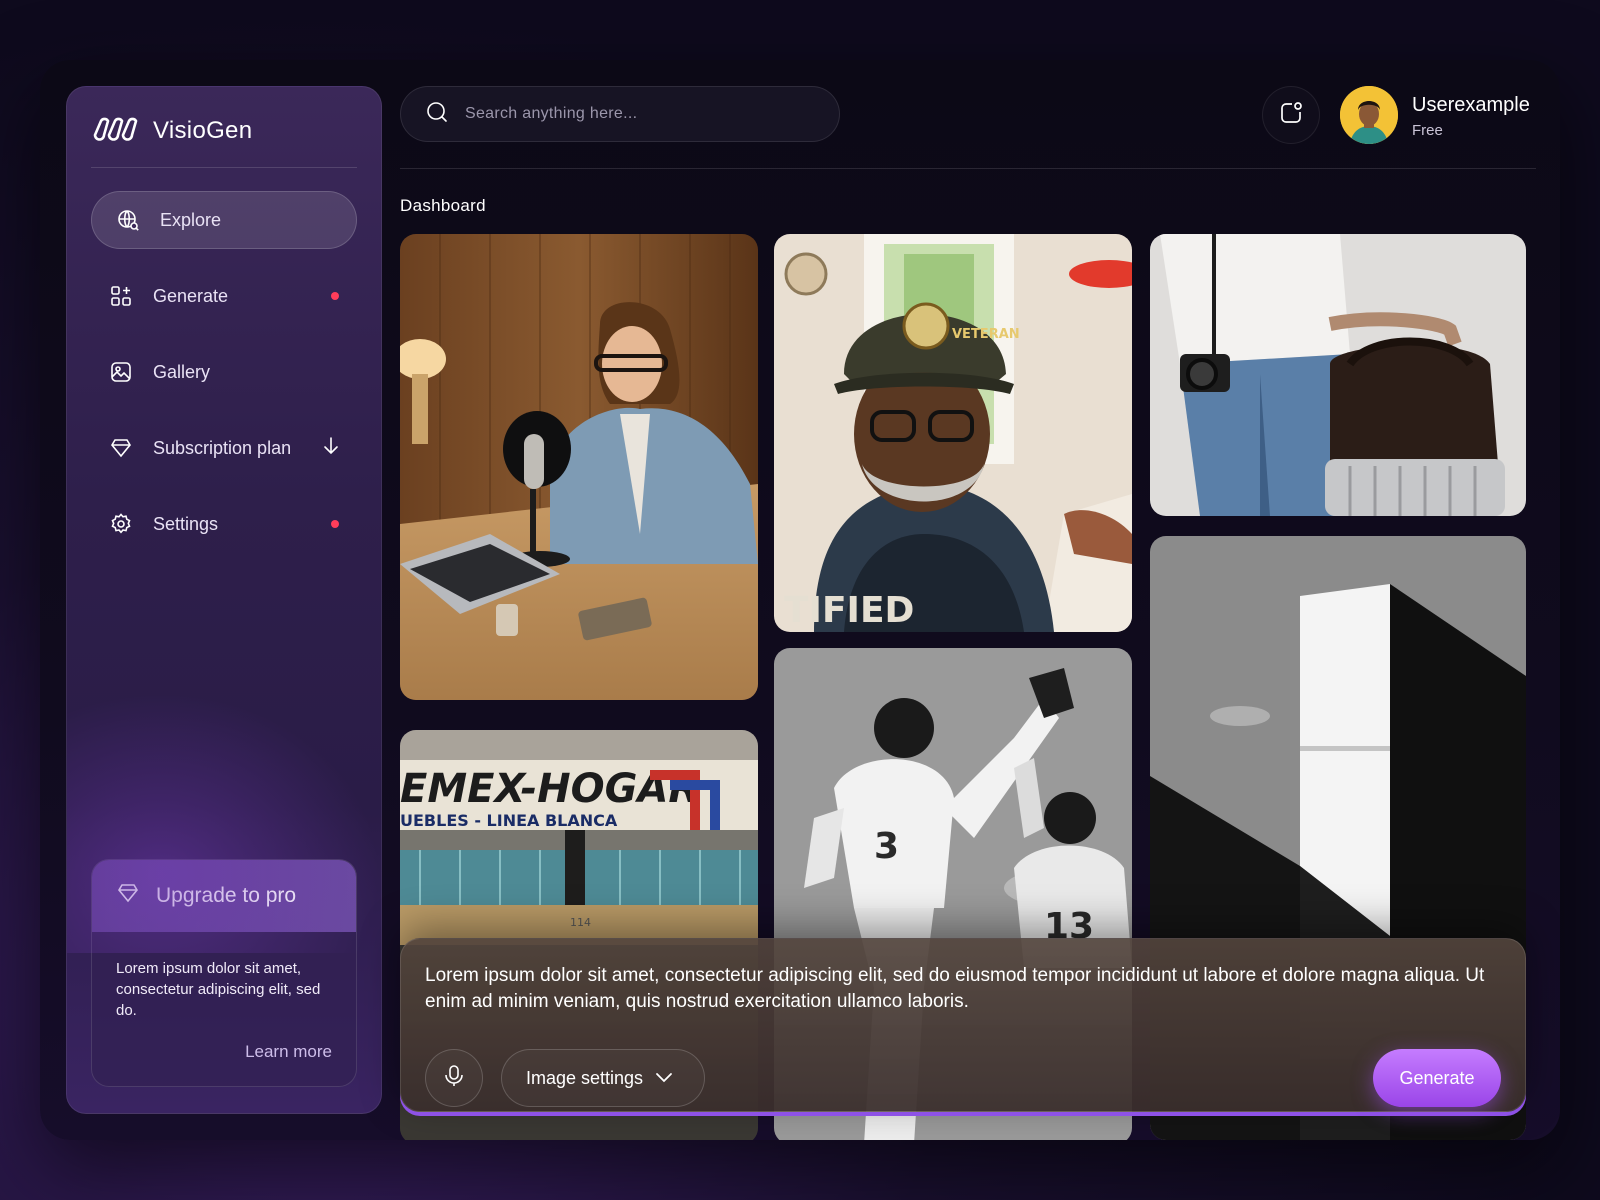 This screenshot has width=1600, height=1200. What do you see at coordinates (224, 524) in the screenshot?
I see `sidebar-item-settings: Settings` at bounding box center [224, 524].